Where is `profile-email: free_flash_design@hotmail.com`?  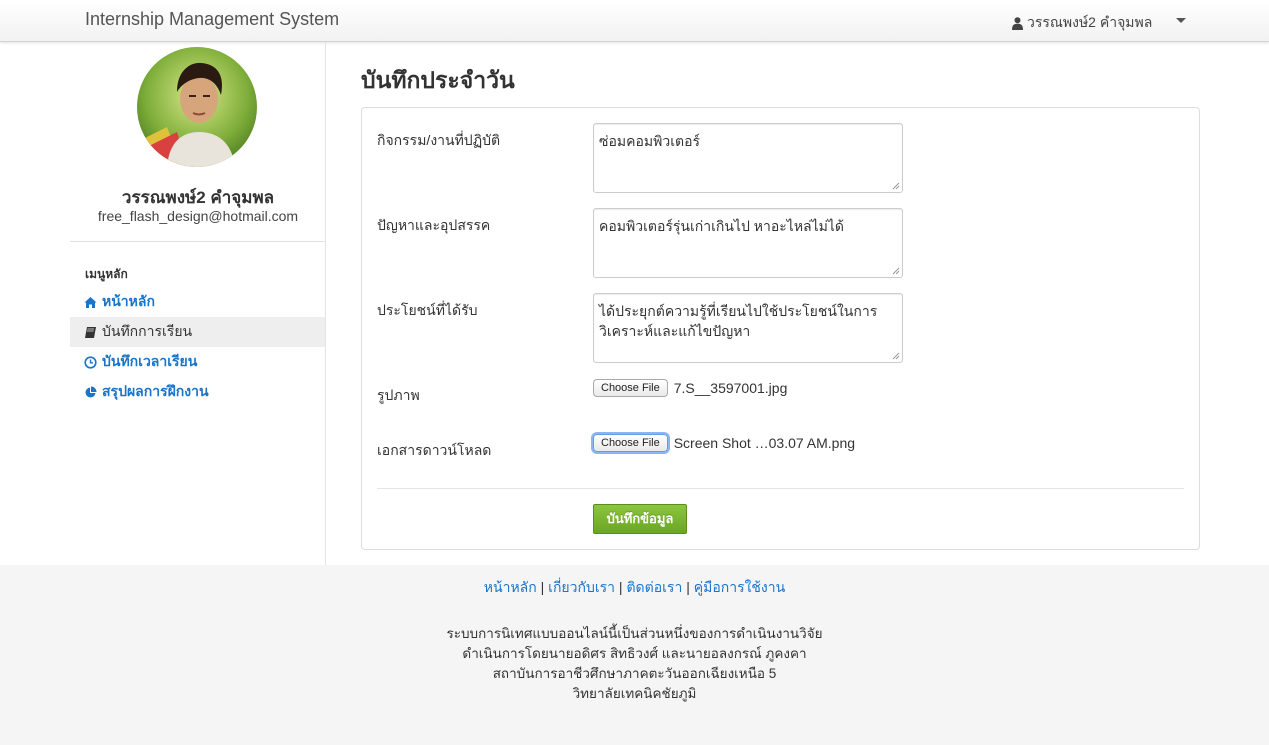
profile-email: free_flash_design@hotmail.com is located at coordinates (198, 216).